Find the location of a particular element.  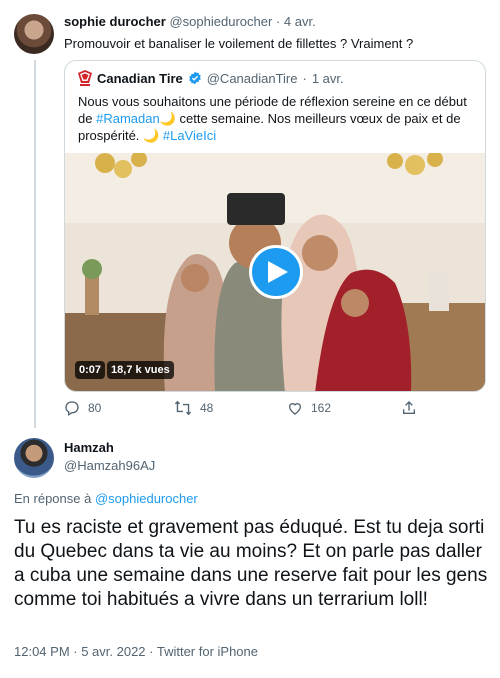

reply-button: 80 is located at coordinates (82, 408).